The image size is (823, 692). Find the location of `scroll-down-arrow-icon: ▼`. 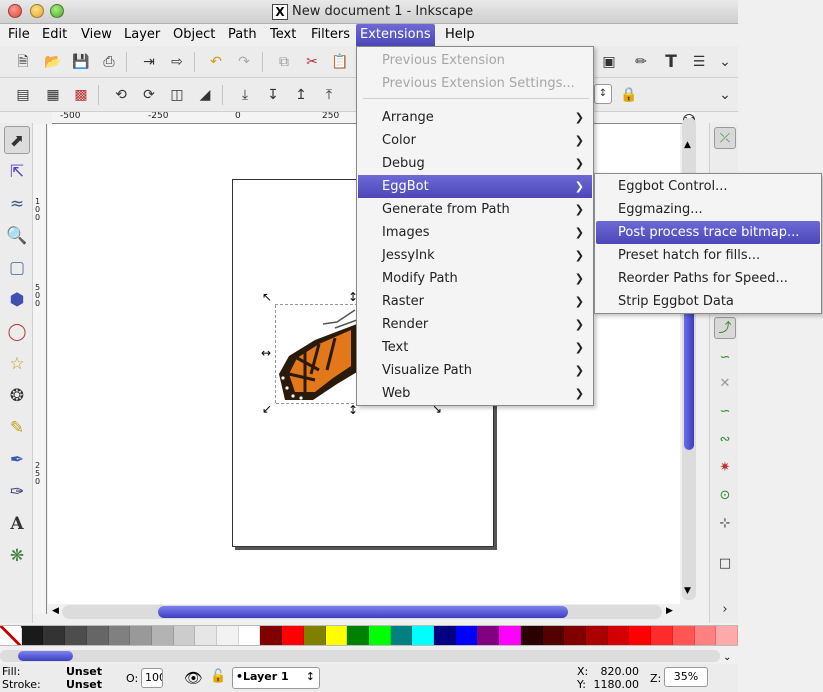

scroll-down-arrow-icon: ▼ is located at coordinates (687, 591).